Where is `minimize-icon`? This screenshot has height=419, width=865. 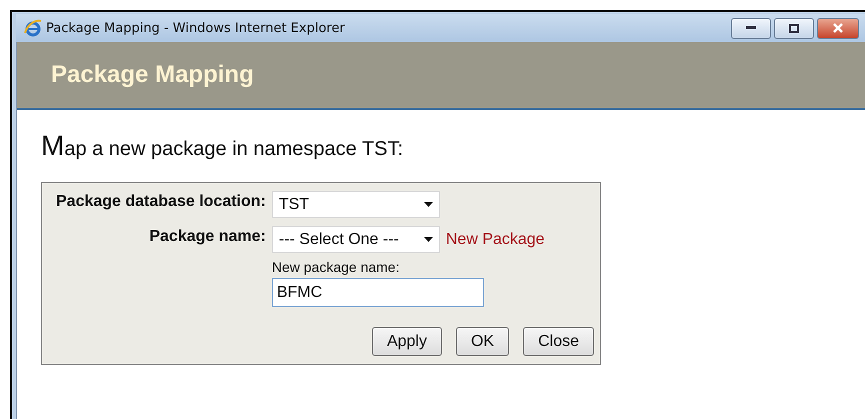
minimize-icon is located at coordinates (751, 28).